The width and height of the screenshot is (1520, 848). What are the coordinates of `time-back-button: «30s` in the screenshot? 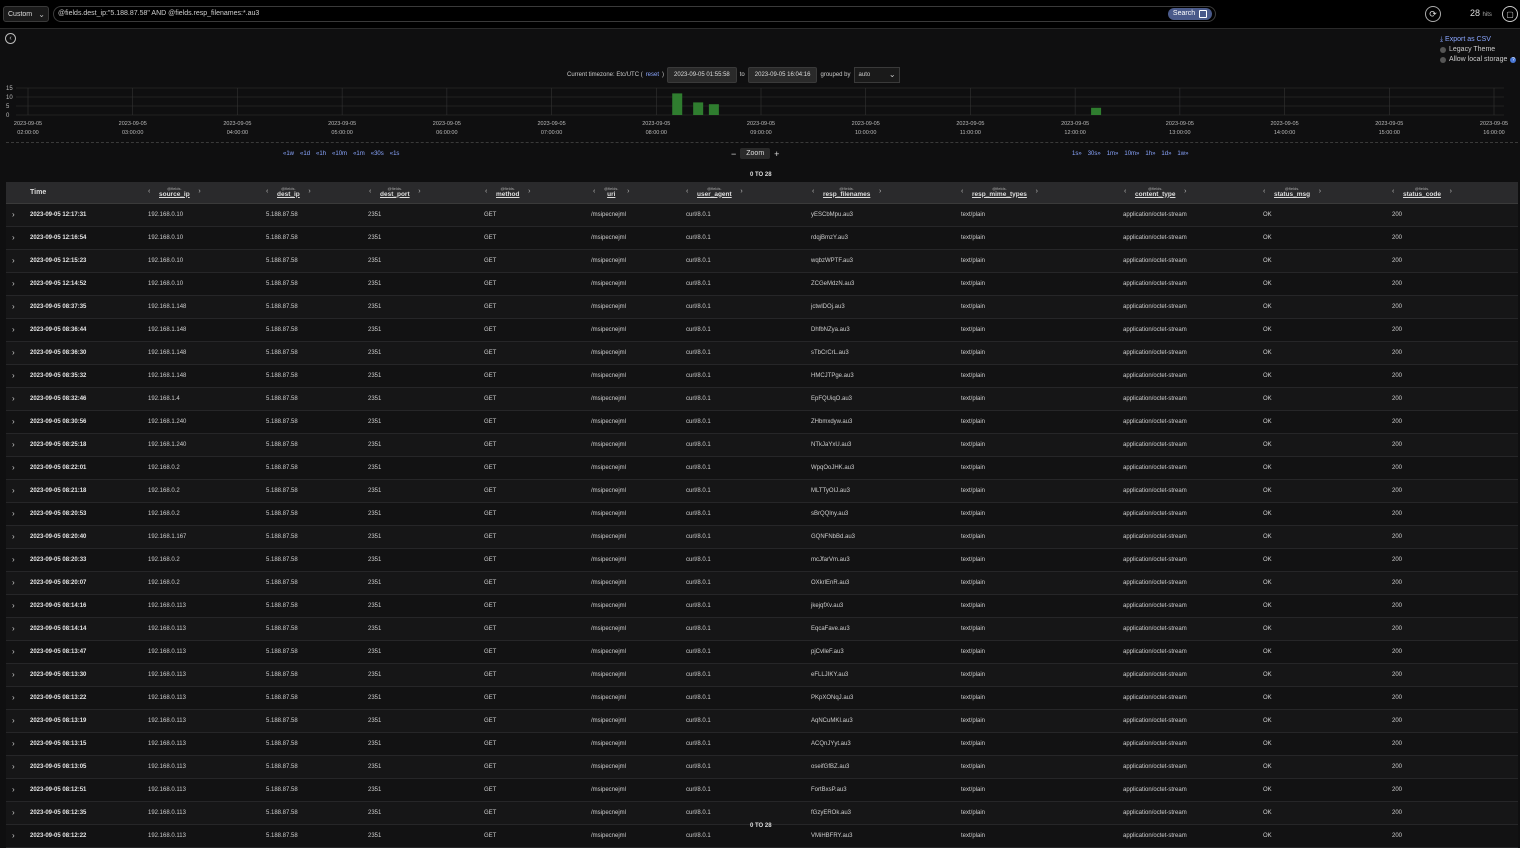 It's located at (377, 154).